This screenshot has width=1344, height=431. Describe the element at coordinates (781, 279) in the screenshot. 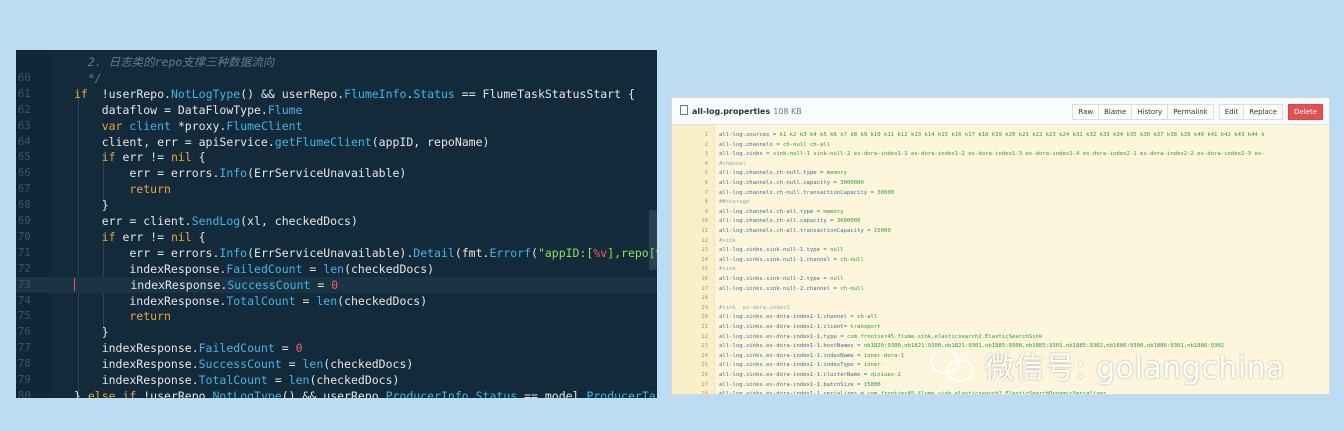

I see `file-line-text: all-log.sinks.sink-null-2.type = null` at that location.